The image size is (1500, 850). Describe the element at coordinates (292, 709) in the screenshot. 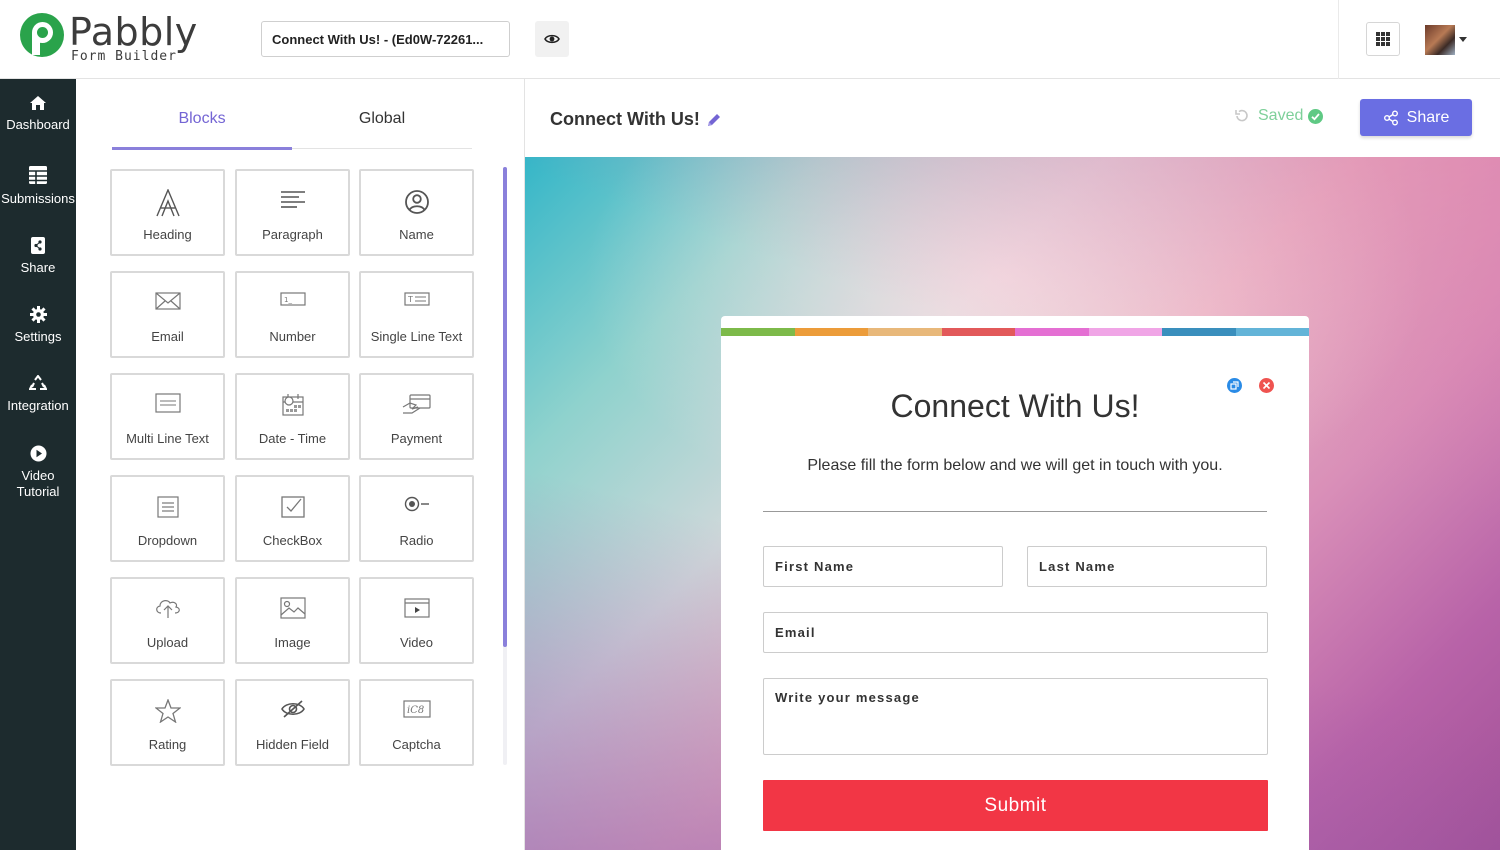

I see `eye-slash-icon` at that location.